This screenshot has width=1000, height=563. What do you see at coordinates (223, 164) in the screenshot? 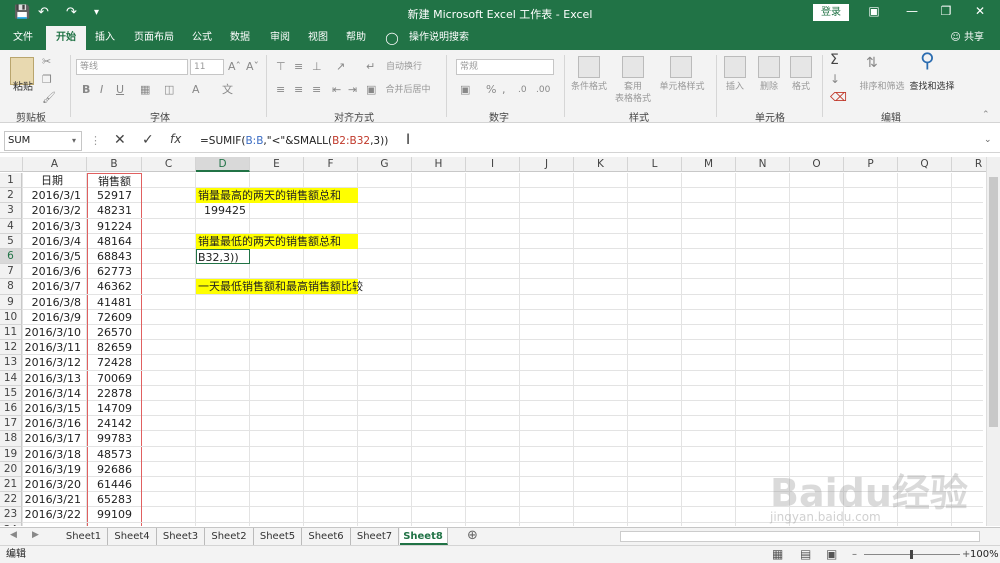
I see `column-header-d: D` at bounding box center [223, 164].